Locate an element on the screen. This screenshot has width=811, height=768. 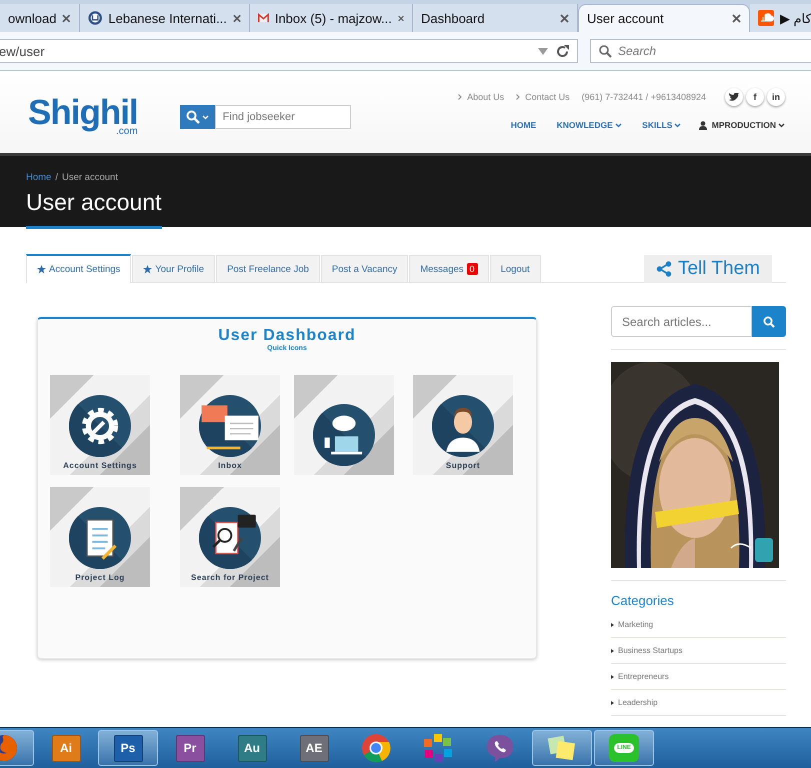
taskbar-button: AE is located at coordinates (314, 748).